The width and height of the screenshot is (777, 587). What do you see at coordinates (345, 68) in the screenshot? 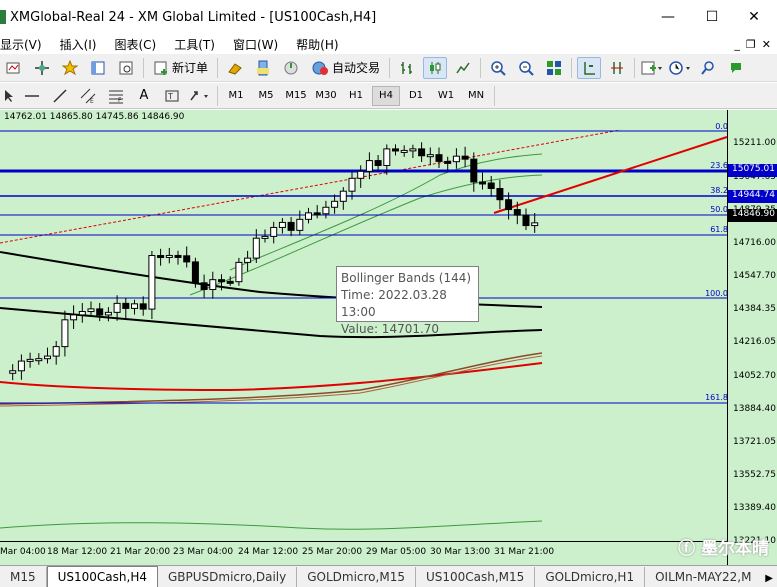
I see `auto-trading-button: 自动交易` at bounding box center [345, 68].